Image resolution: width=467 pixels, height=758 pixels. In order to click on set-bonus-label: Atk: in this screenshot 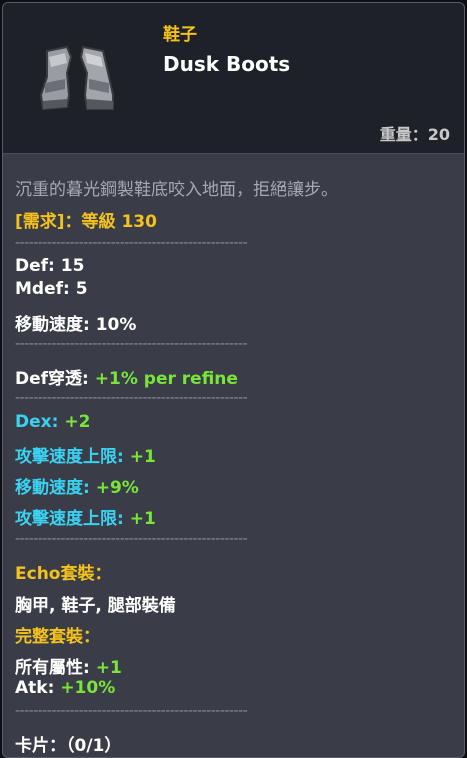, I will do `click(38, 688)`.